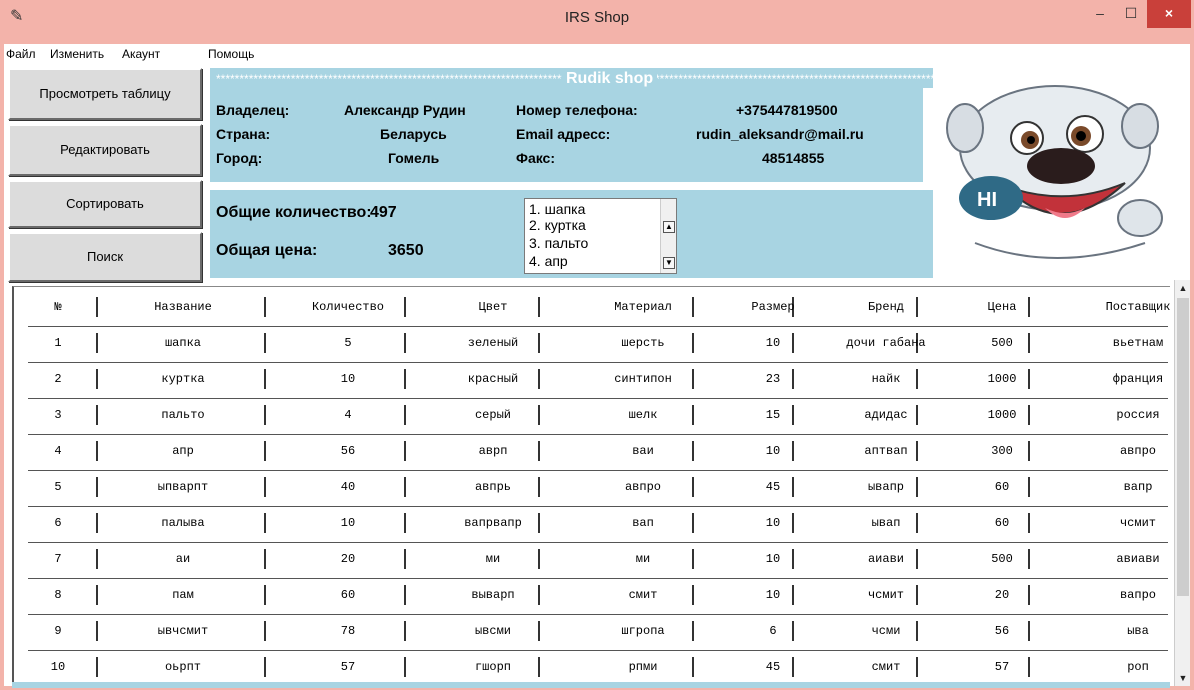  I want to click on email-label: Email адресс:, so click(563, 134).